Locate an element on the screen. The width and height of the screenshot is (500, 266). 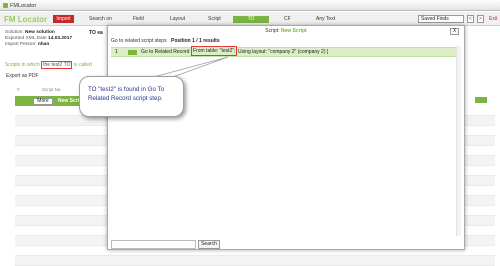
import-button: Import is located at coordinates (63, 19).